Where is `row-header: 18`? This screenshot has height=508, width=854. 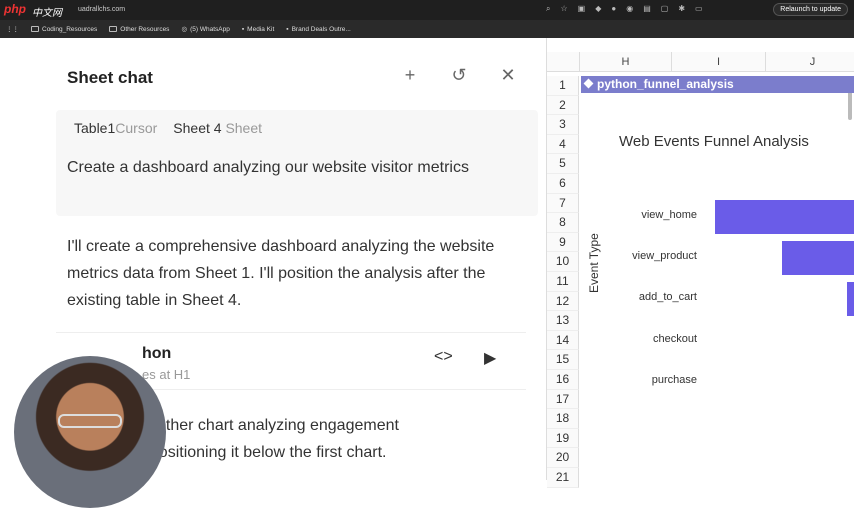 row-header: 18 is located at coordinates (563, 419).